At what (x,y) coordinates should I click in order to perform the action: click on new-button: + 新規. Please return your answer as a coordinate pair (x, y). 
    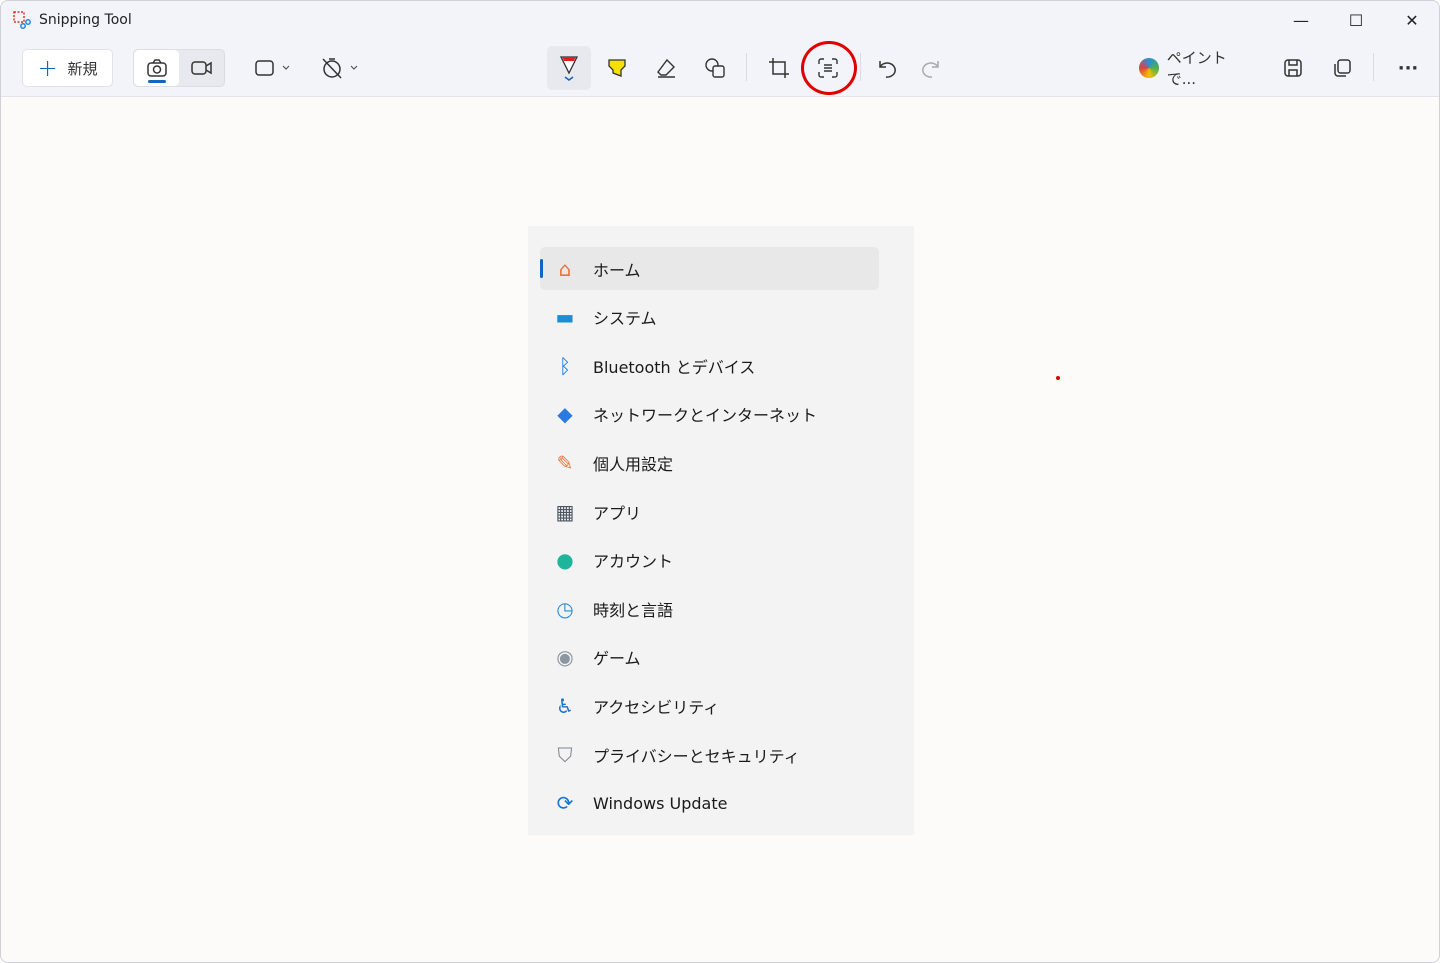
    Looking at the image, I should click on (67, 68).